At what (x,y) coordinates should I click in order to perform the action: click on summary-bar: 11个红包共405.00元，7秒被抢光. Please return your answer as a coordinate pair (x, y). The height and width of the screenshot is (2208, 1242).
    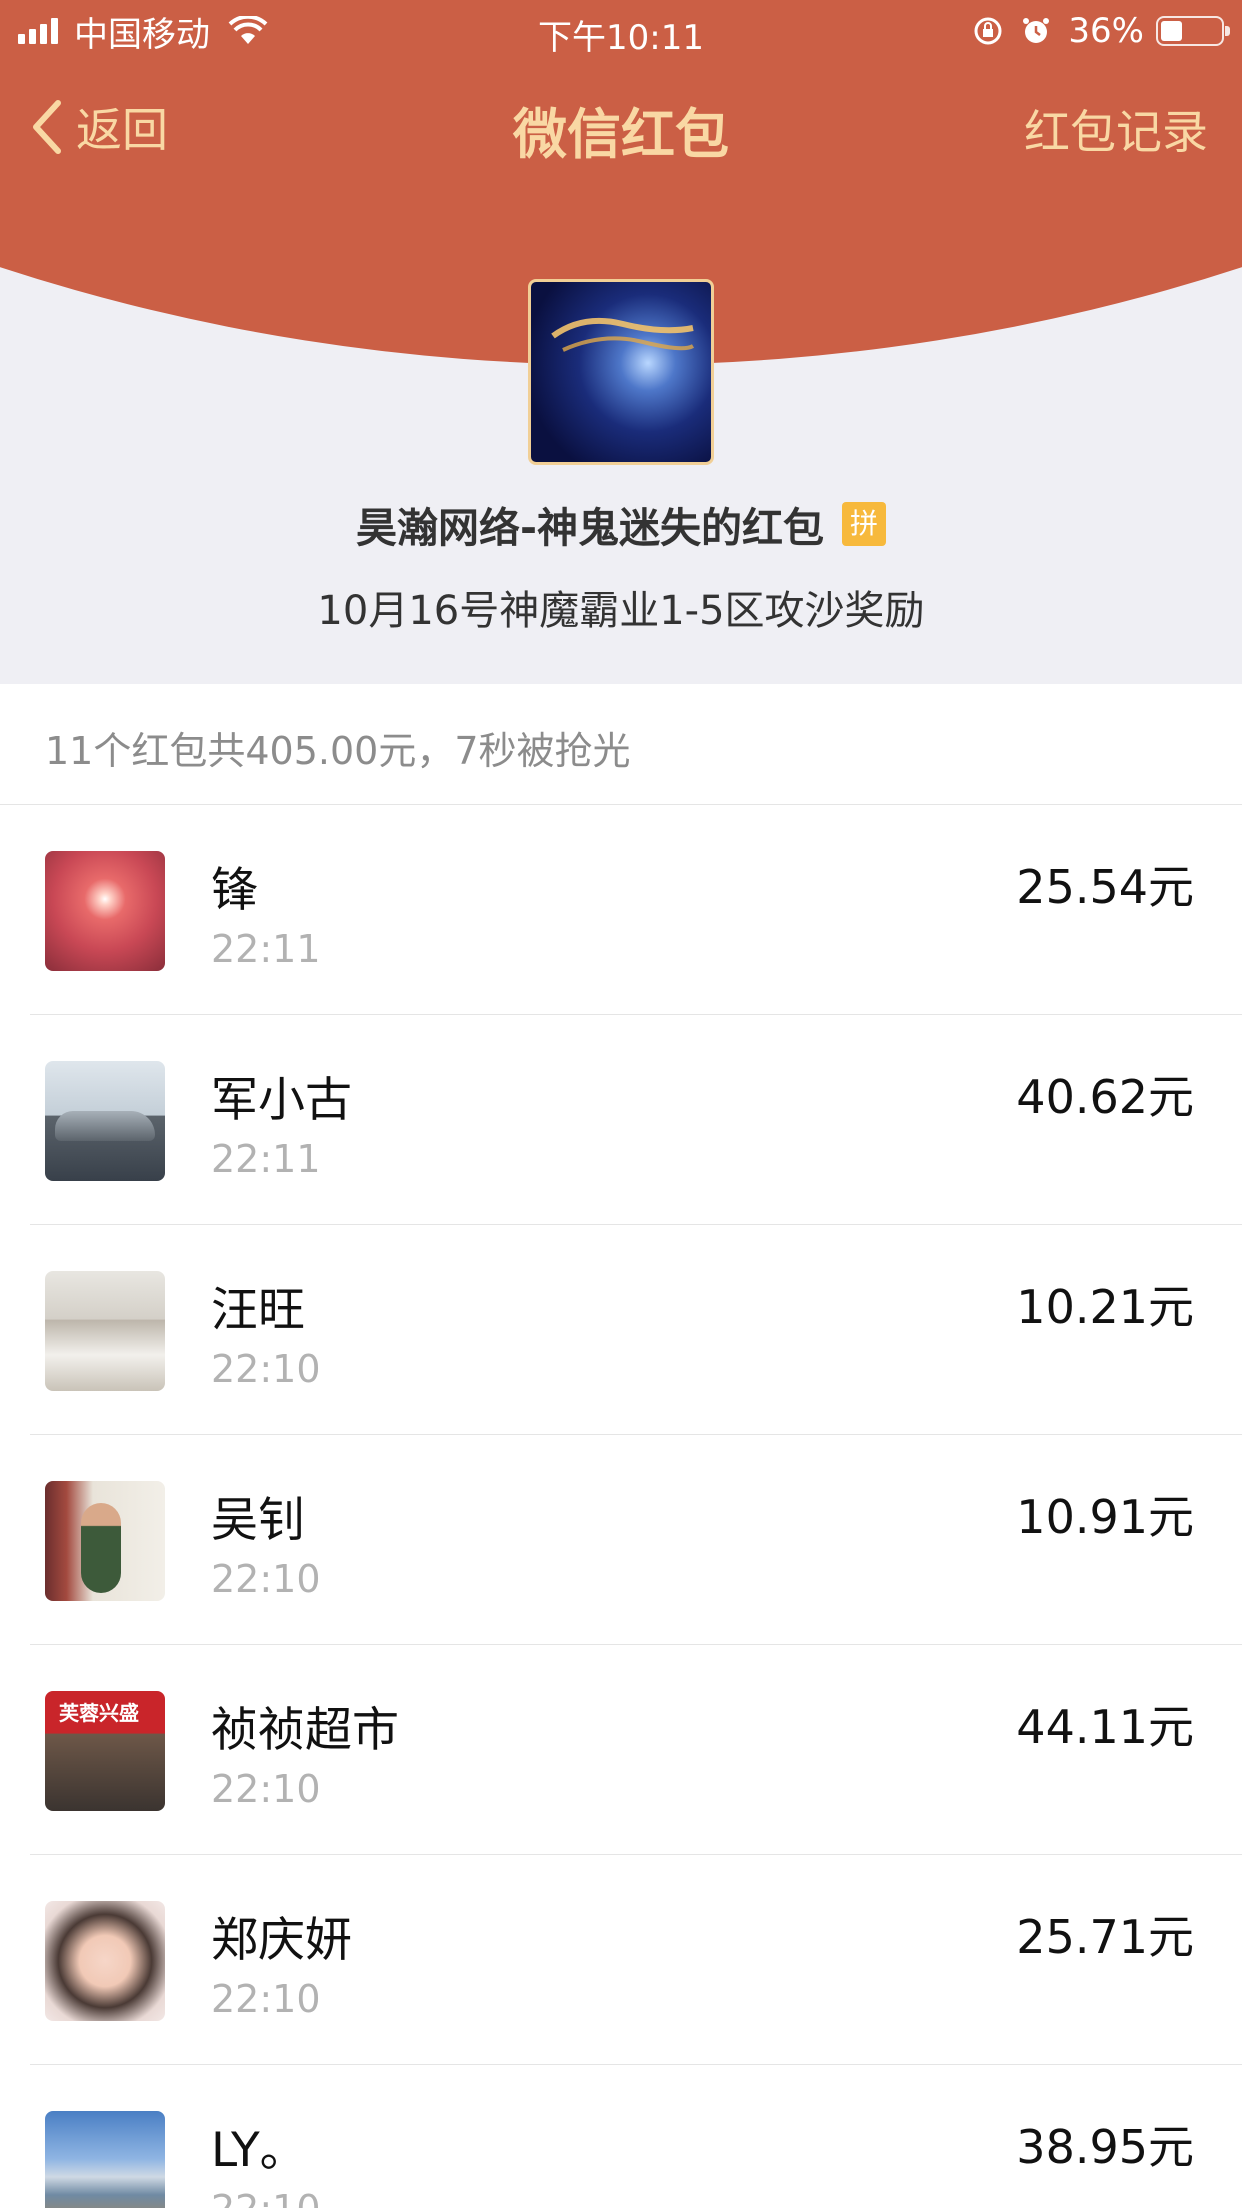
    Looking at the image, I should click on (621, 744).